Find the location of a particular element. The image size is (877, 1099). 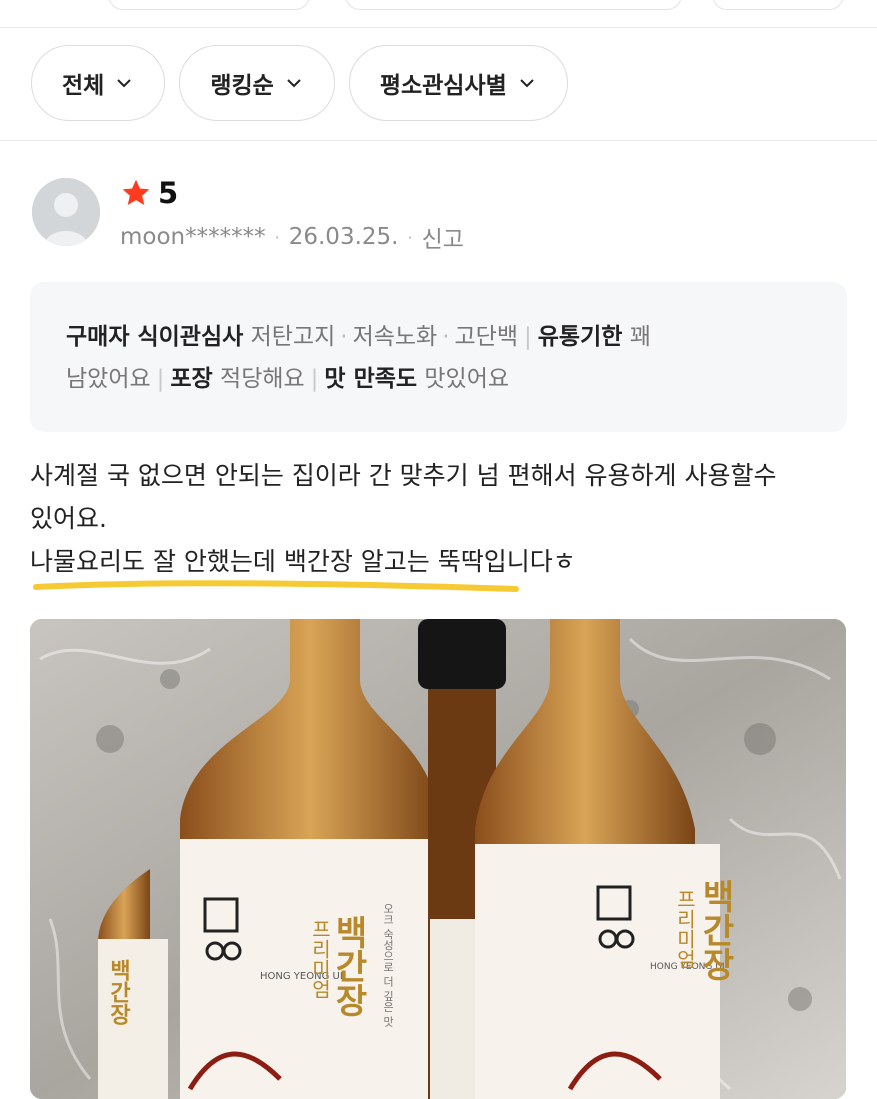

rating: 5 is located at coordinates (149, 193).